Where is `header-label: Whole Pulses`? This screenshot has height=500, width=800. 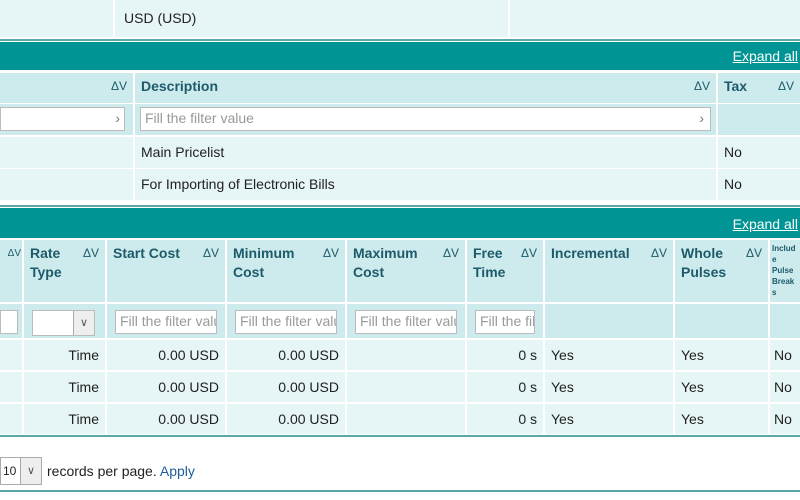 header-label: Whole Pulses is located at coordinates (704, 262).